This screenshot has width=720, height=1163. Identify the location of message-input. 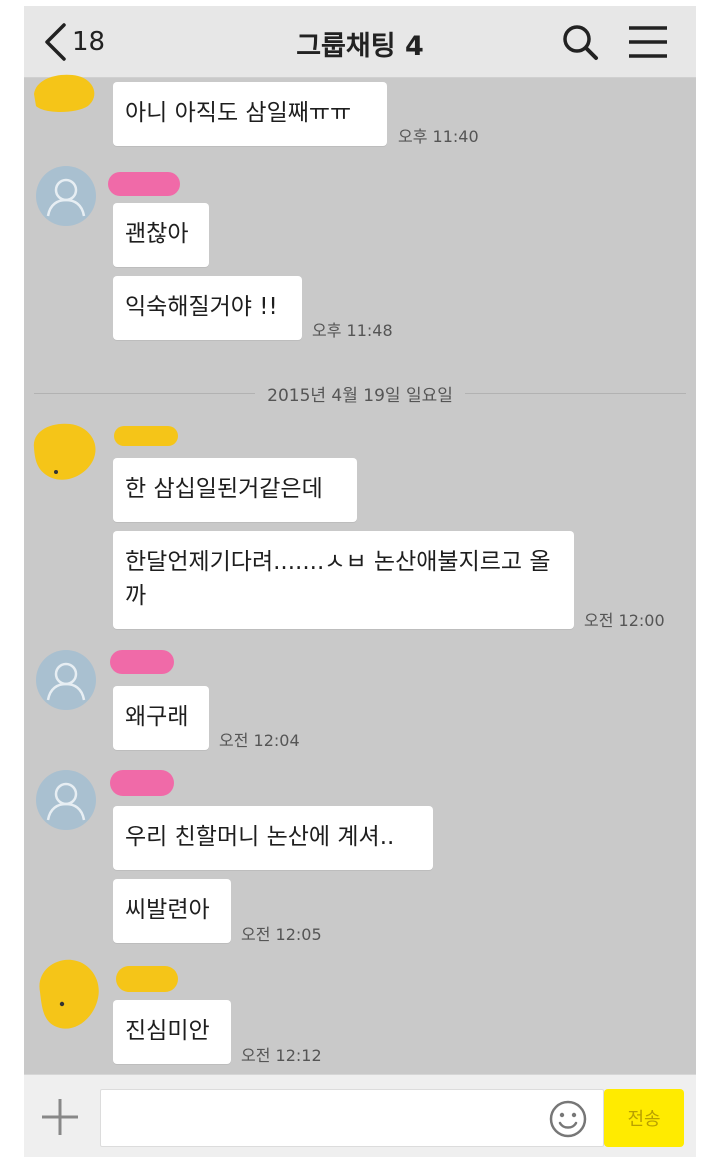
(352, 1118).